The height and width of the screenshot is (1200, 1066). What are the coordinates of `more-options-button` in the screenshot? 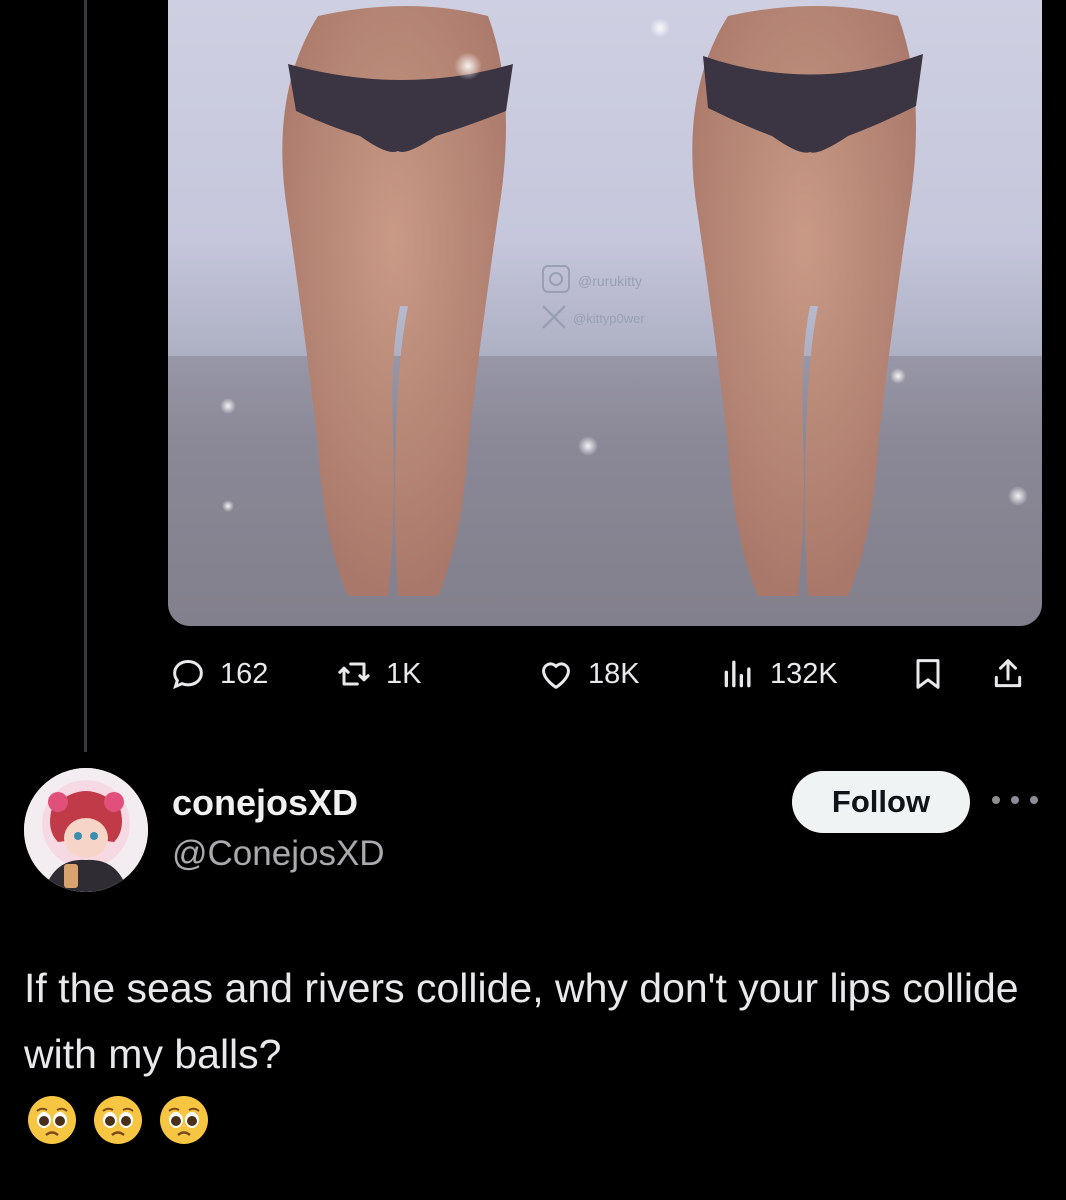 It's located at (1015, 800).